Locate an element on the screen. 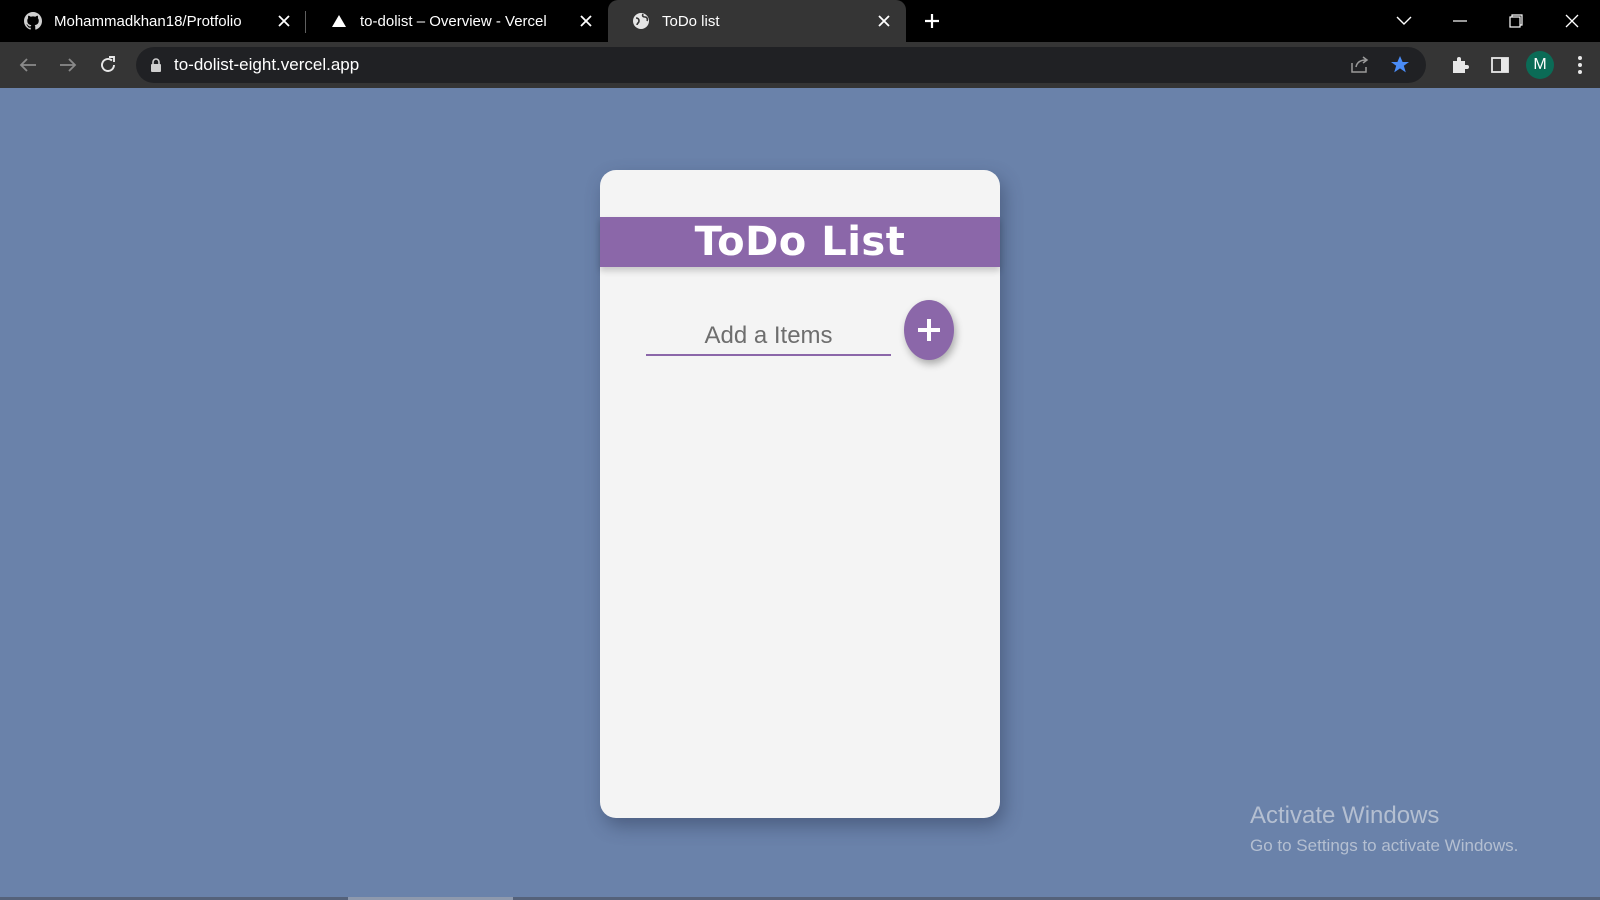  add-item-button is located at coordinates (929, 330).